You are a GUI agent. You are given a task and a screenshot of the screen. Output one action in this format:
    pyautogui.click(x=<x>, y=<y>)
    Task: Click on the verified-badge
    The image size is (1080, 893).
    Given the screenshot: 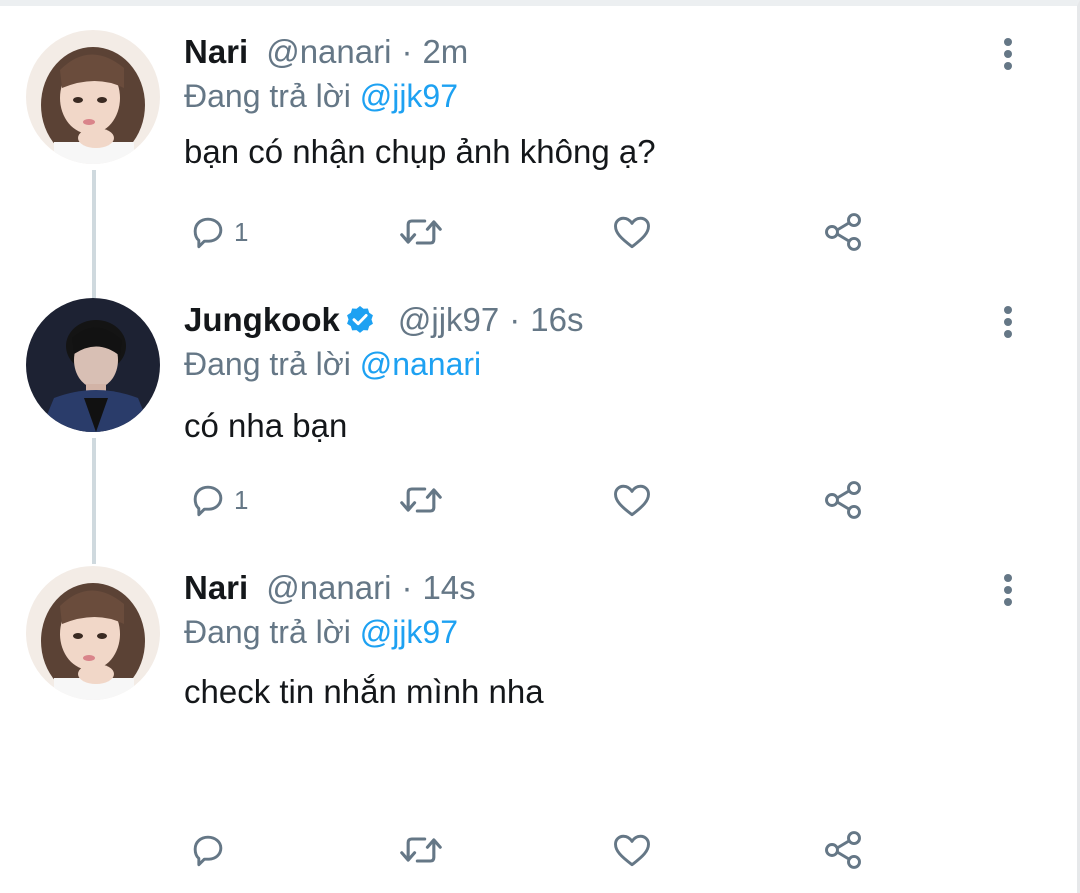 What is the action you would take?
    pyautogui.click(x=360, y=320)
    